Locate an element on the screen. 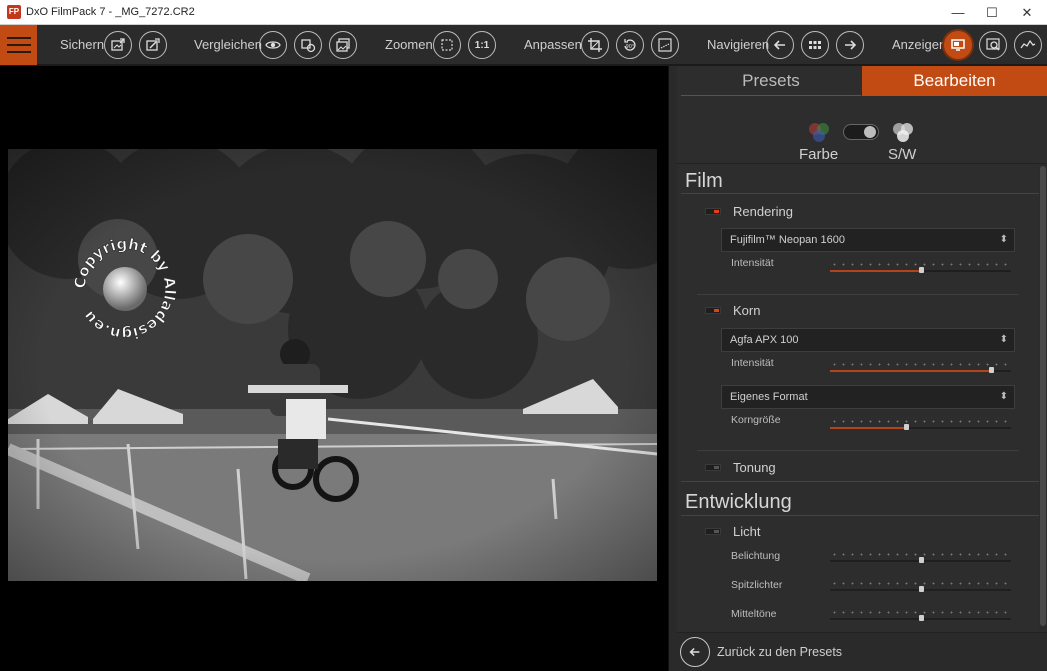 The width and height of the screenshot is (1047, 671). zoom-fit-button is located at coordinates (447, 45).